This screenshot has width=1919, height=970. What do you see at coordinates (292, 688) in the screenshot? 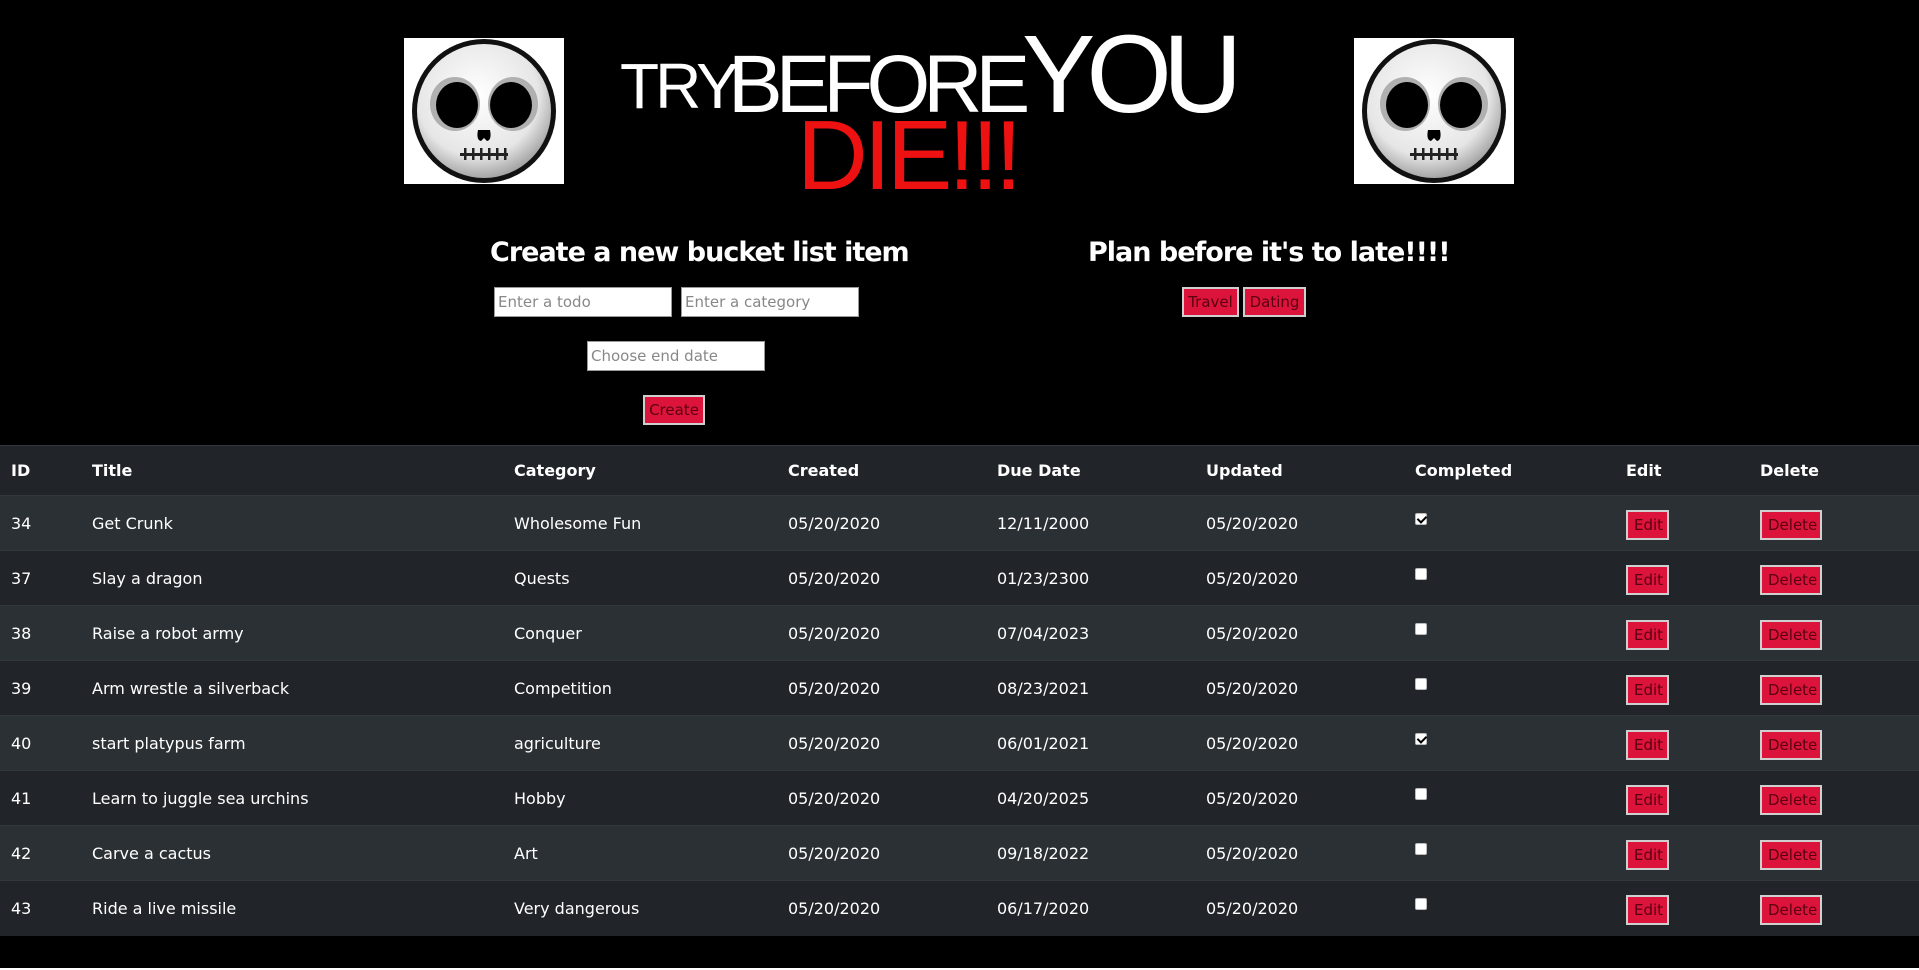
I see `cell-title: Arm wrestle a silverback` at bounding box center [292, 688].